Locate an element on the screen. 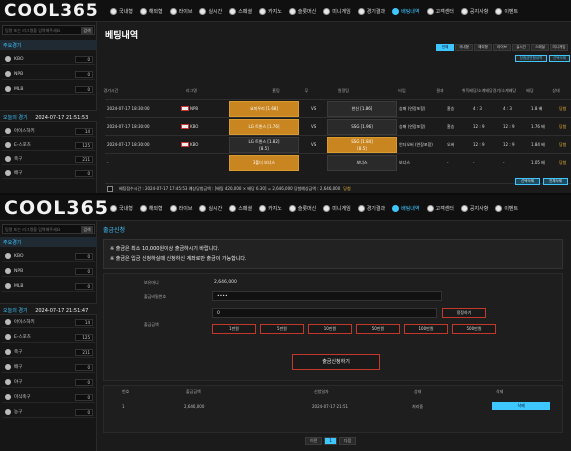 The image size is (571, 451). reset-amount-button: 정정하기 is located at coordinates (464, 313).